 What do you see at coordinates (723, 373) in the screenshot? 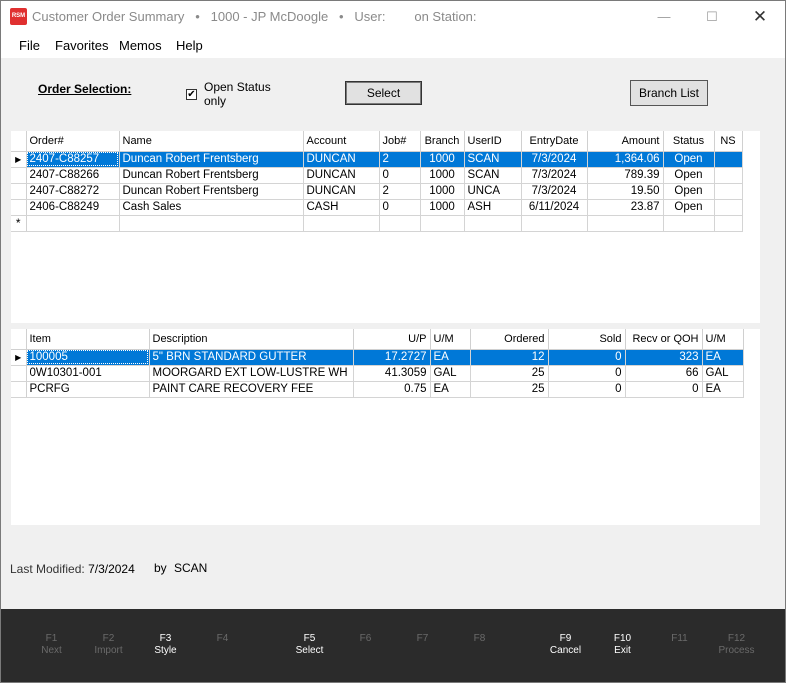
I see `item-um2-cell: GAL` at bounding box center [723, 373].